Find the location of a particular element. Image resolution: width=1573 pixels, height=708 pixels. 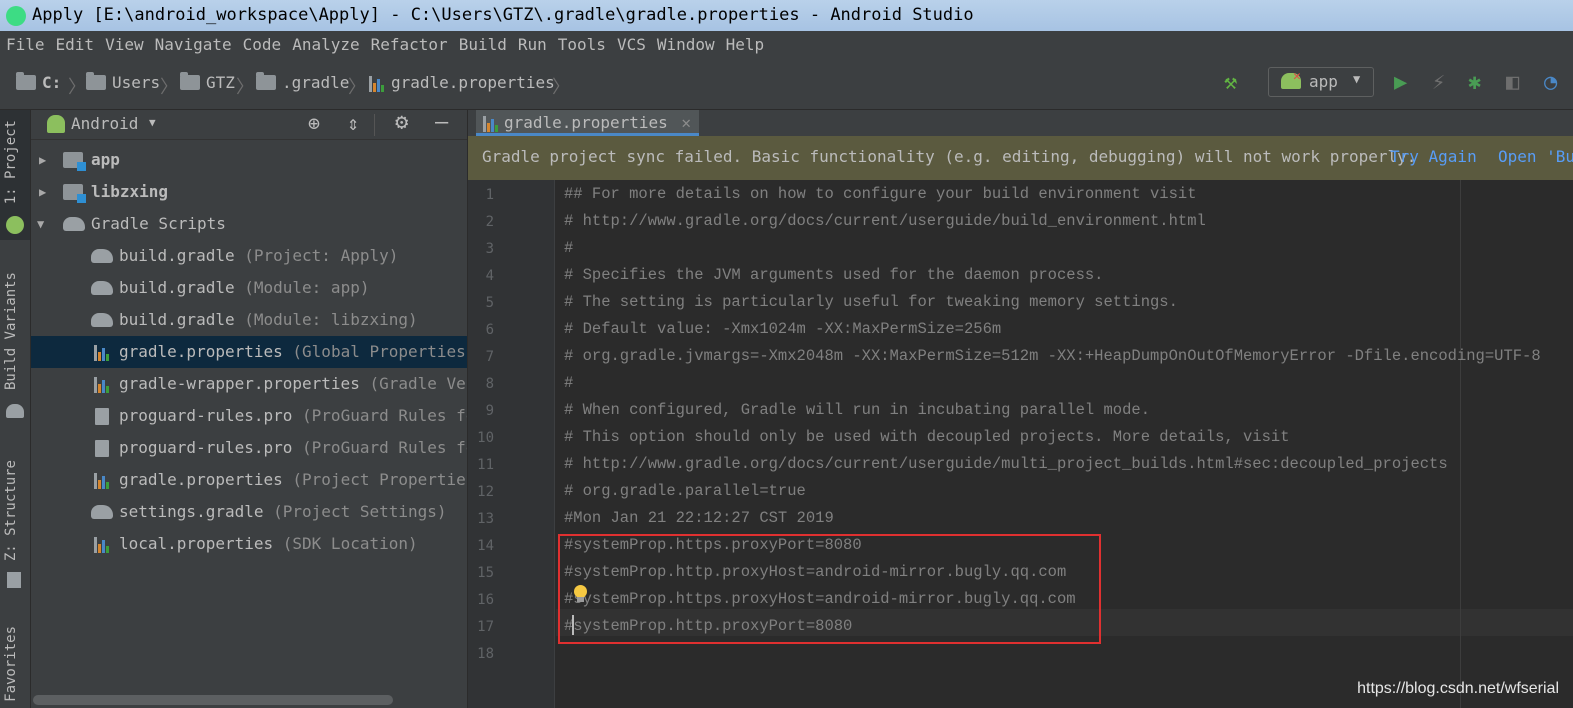

tree-item-gradle-wrapper-properties: gradle-wrapper.properties (Gradle Versi is located at coordinates (249, 384).